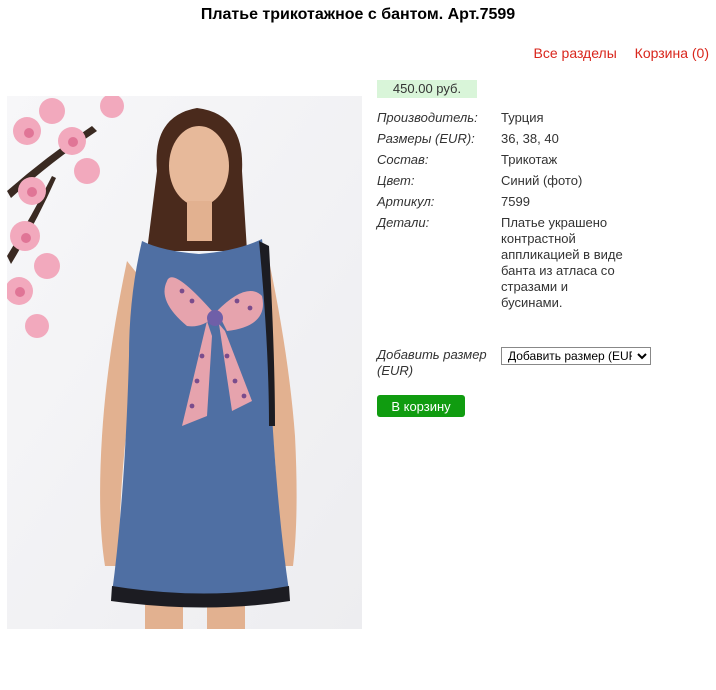 This screenshot has width=716, height=690. I want to click on spec-label: Размеры (EUR):, so click(426, 138).